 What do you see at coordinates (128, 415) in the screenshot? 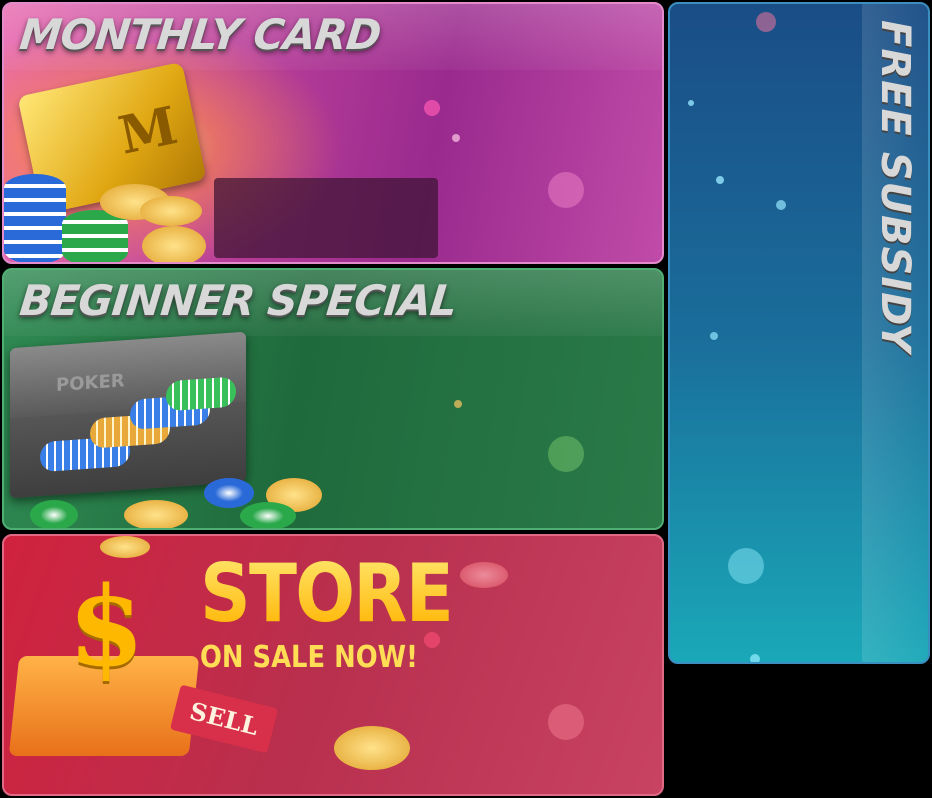
I see `briefcase-icon: POKER` at bounding box center [128, 415].